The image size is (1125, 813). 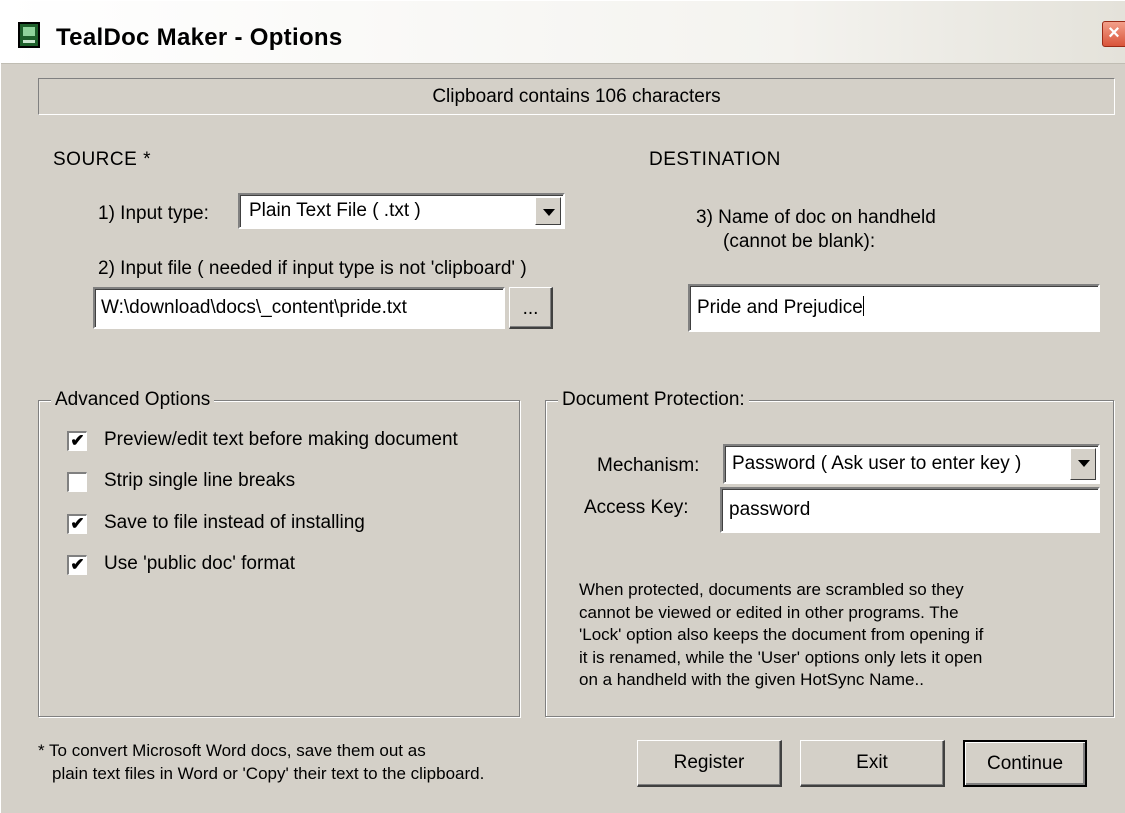 What do you see at coordinates (335, 210) in the screenshot?
I see `input-type-value: Plain Text File ( .txt )` at bounding box center [335, 210].